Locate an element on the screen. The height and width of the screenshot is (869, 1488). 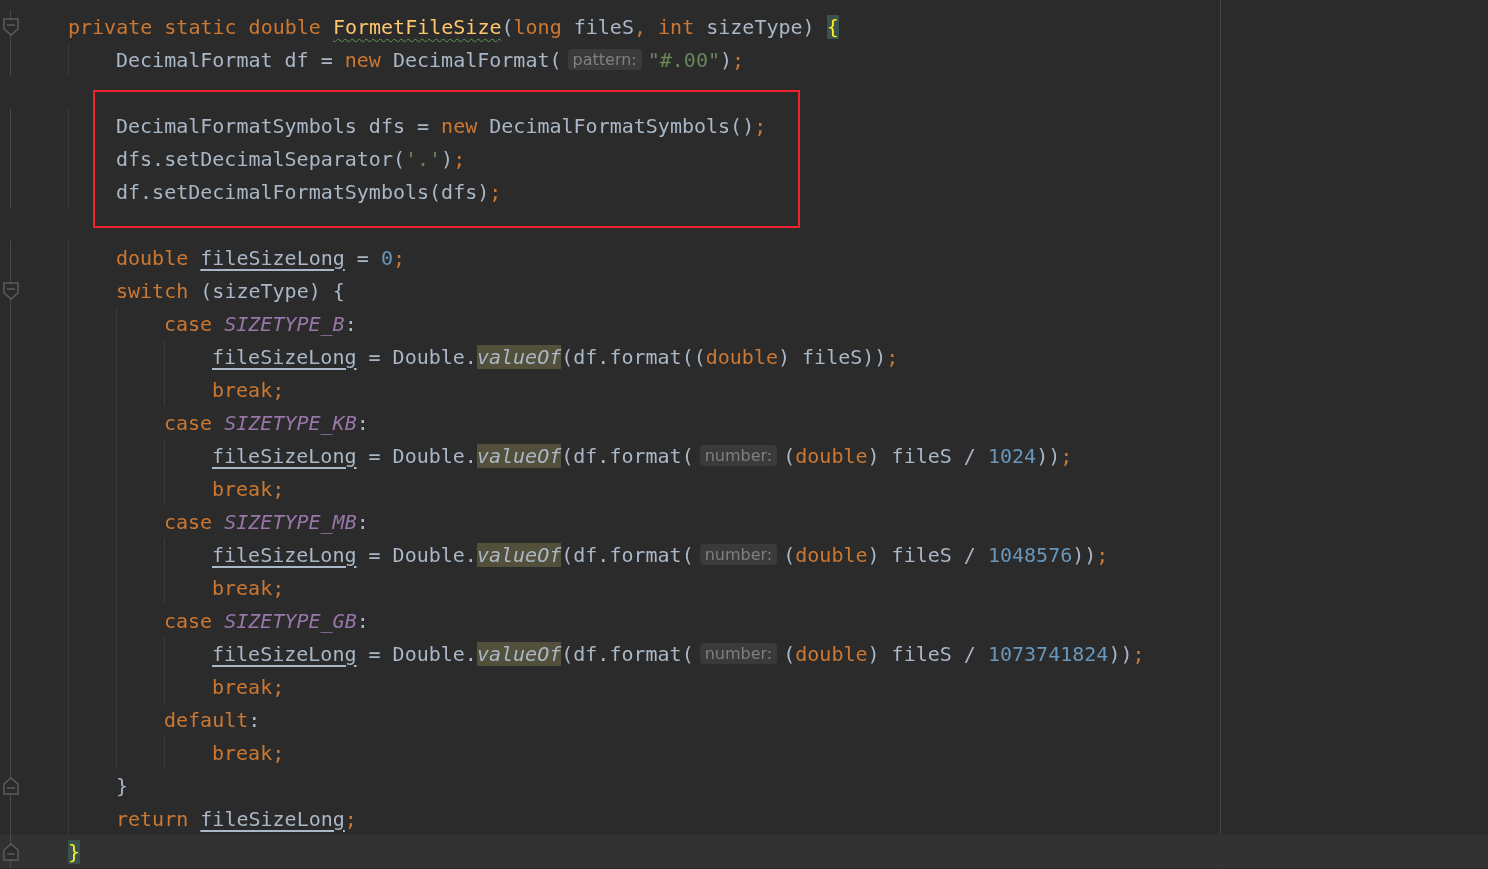
number-literal: 0 is located at coordinates (386, 257).